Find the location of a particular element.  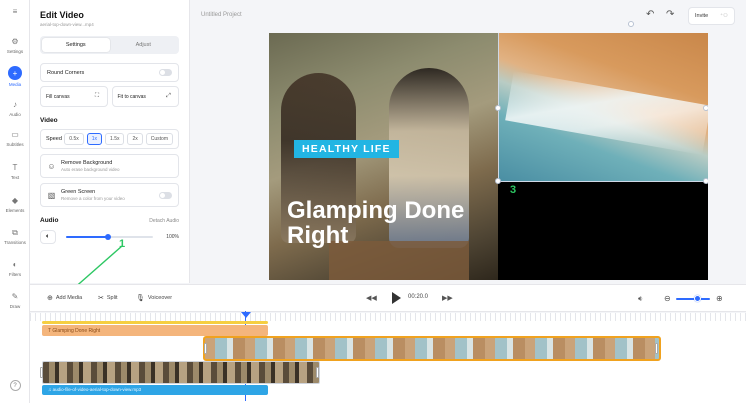

rail-item-label: Settings is located at coordinates (15, 51).